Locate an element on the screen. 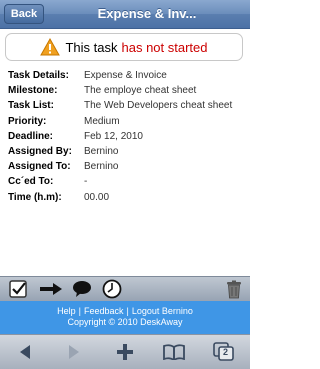 This screenshot has width=320, height=369. detail-value: - is located at coordinates (86, 182).